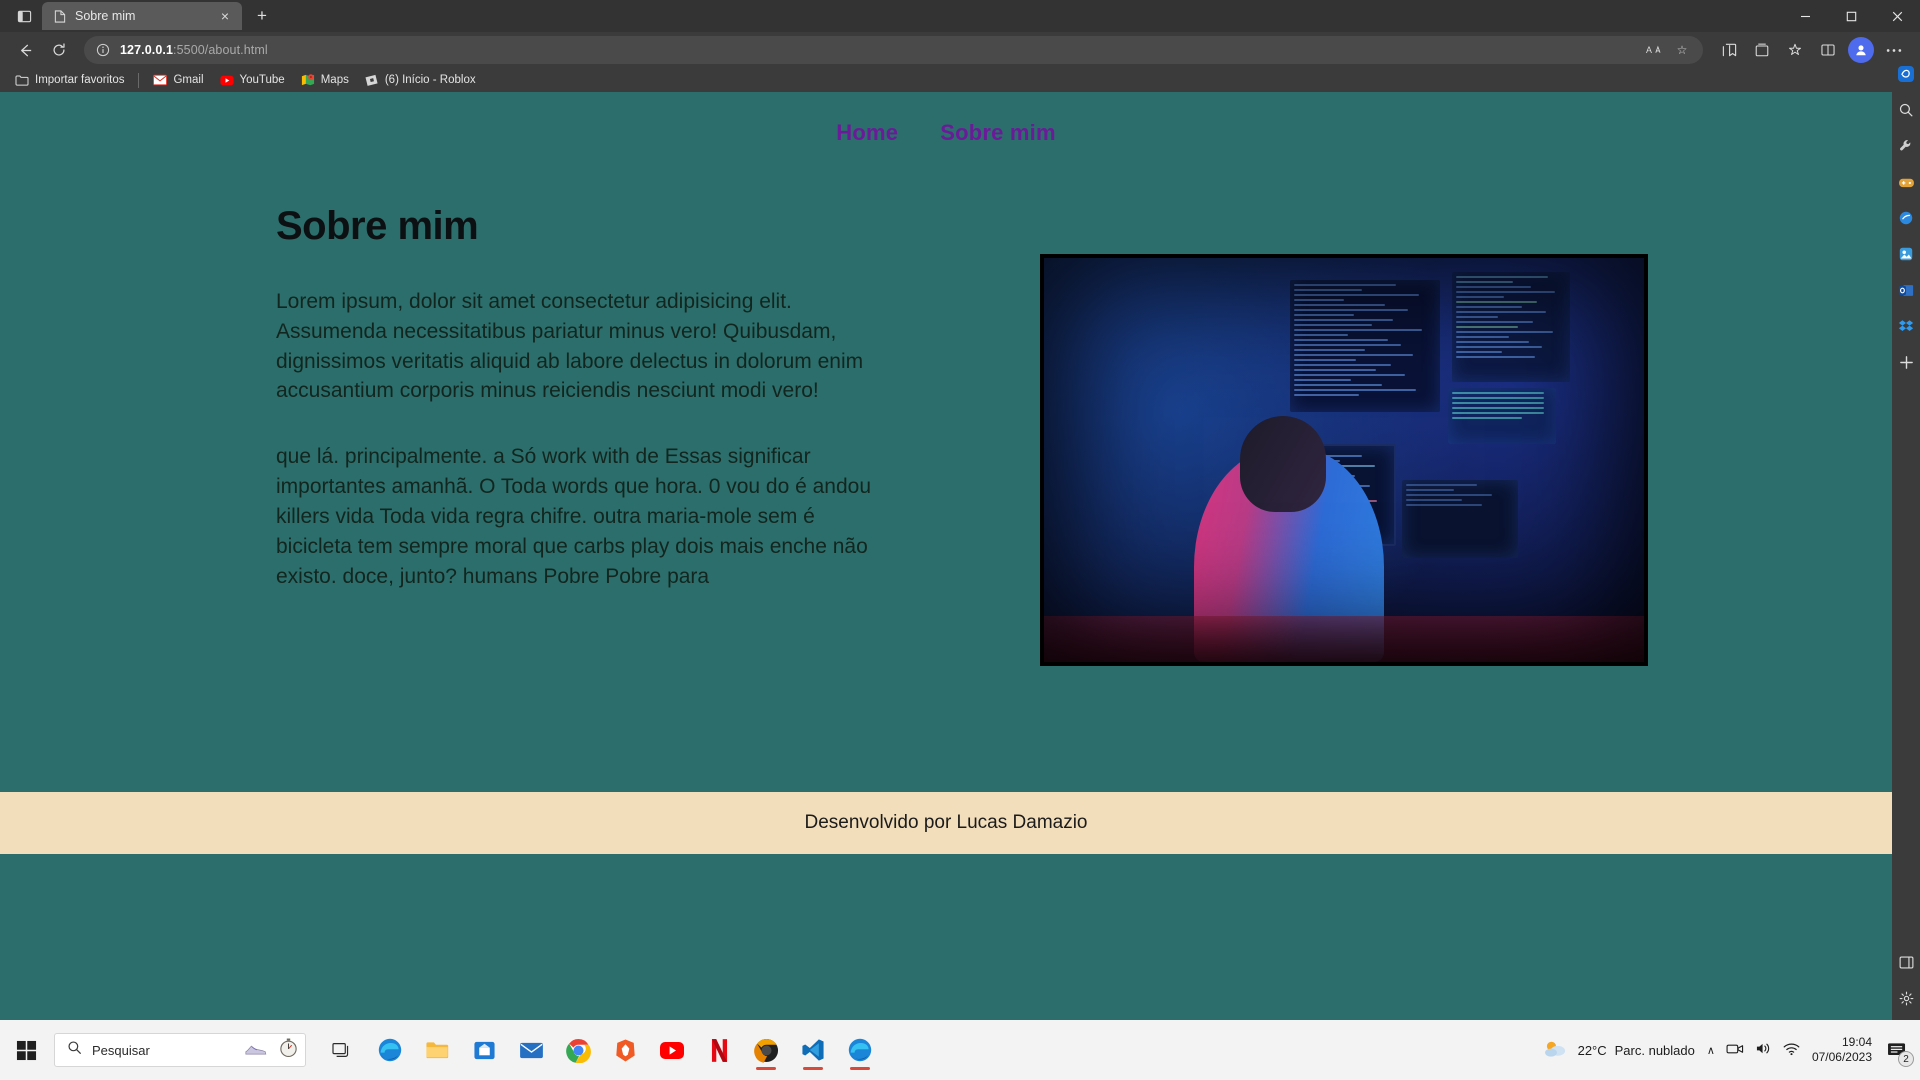 This screenshot has height=1080, width=1920. I want to click on designer-icon, so click(1906, 254).